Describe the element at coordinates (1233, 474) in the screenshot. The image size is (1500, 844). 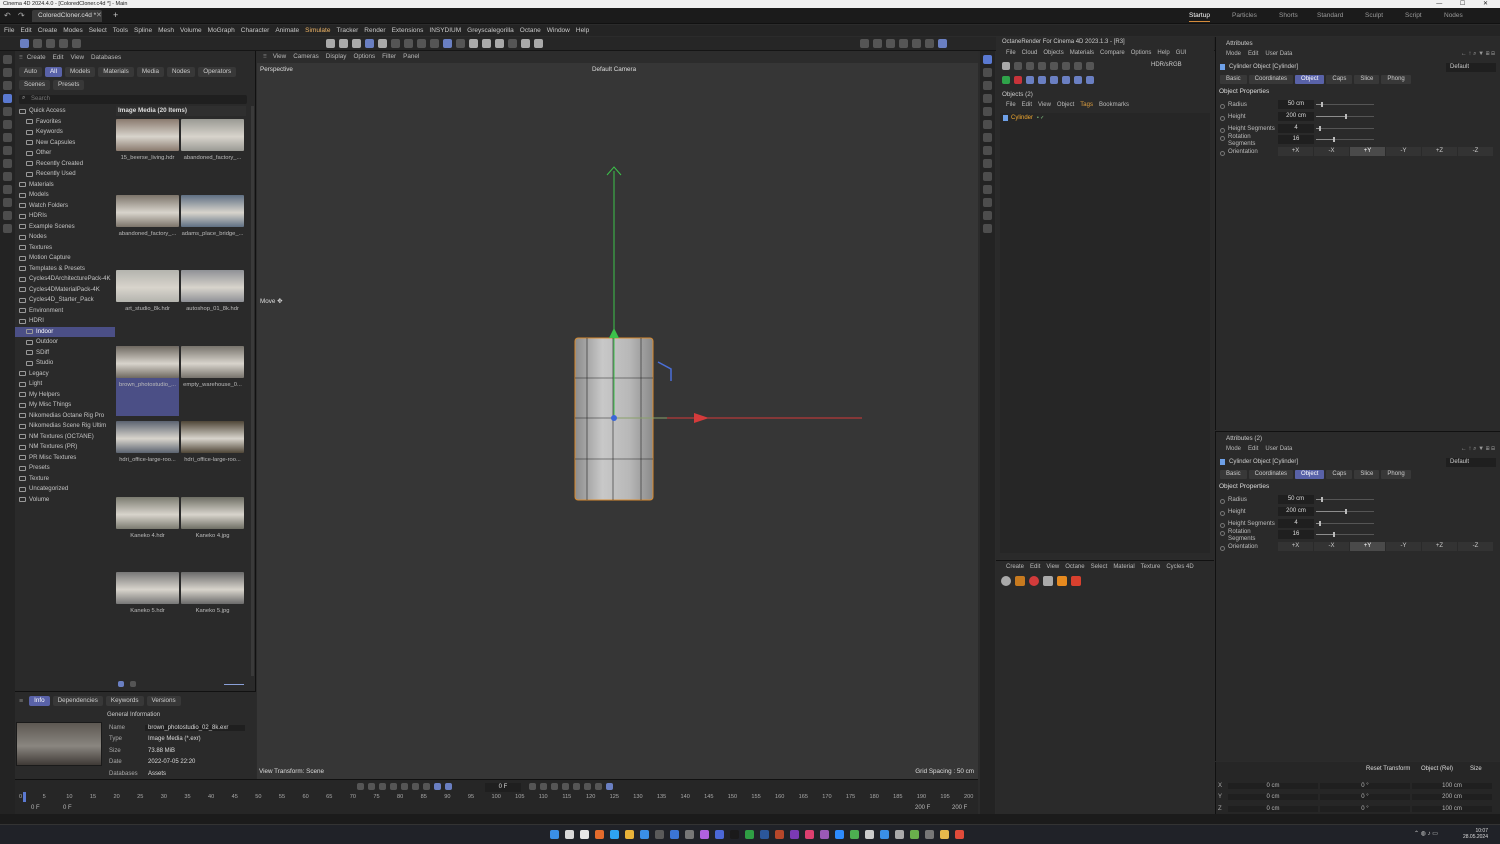
I see `attr-tab-basic: Basic` at that location.